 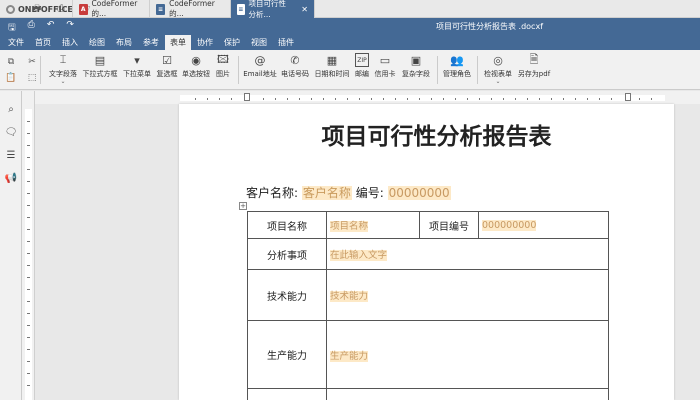 What do you see at coordinates (543, 225) in the screenshot?
I see `table-cell-value: 000000000` at bounding box center [543, 225].